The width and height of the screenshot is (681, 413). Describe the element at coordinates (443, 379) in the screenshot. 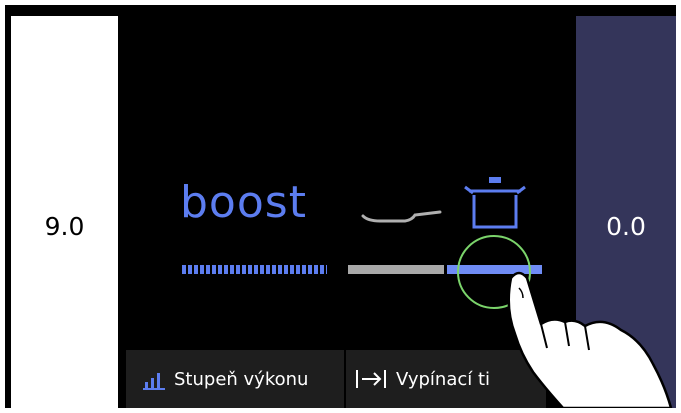

I see `tab-off-timer-label: Vypínací ti` at that location.